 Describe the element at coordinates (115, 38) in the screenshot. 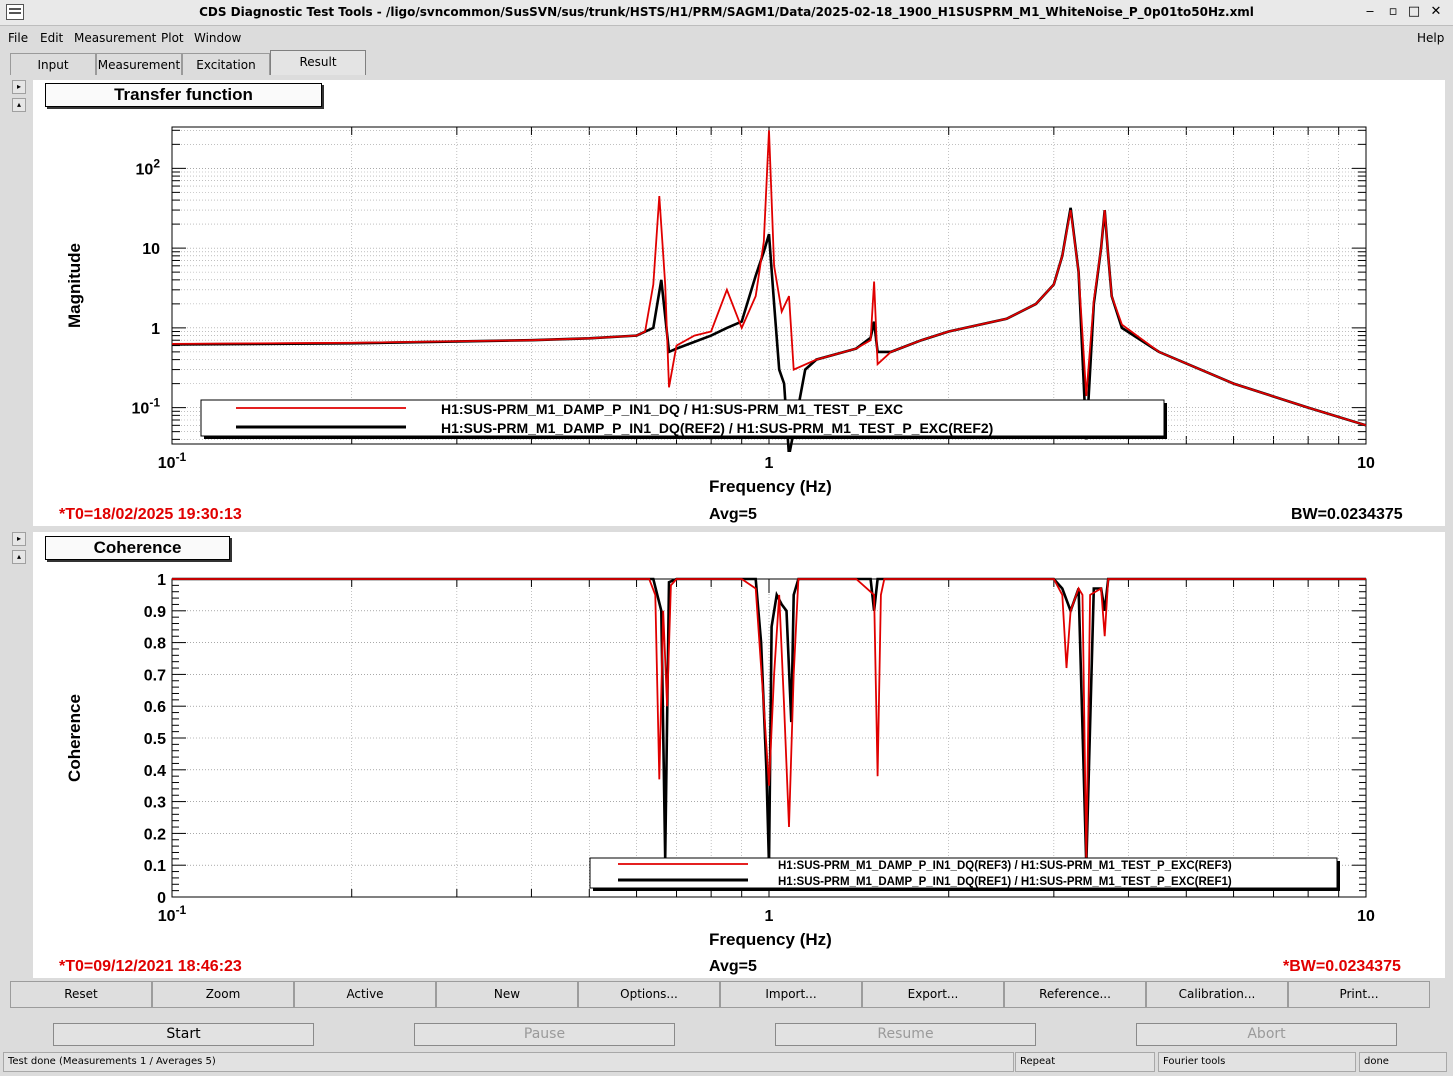

I see `menu-measurement: Measurement` at that location.